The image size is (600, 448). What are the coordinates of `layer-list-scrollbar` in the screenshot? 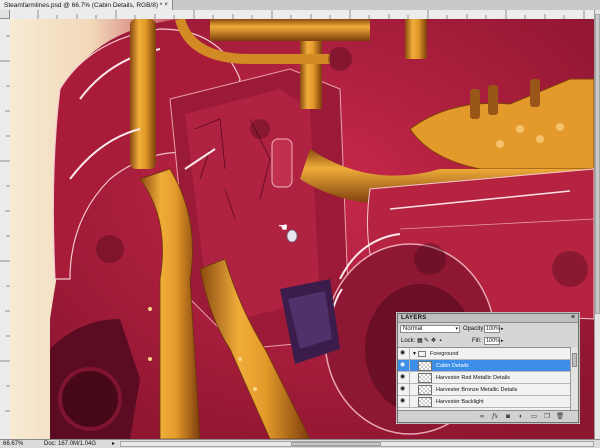 It's located at (574, 378).